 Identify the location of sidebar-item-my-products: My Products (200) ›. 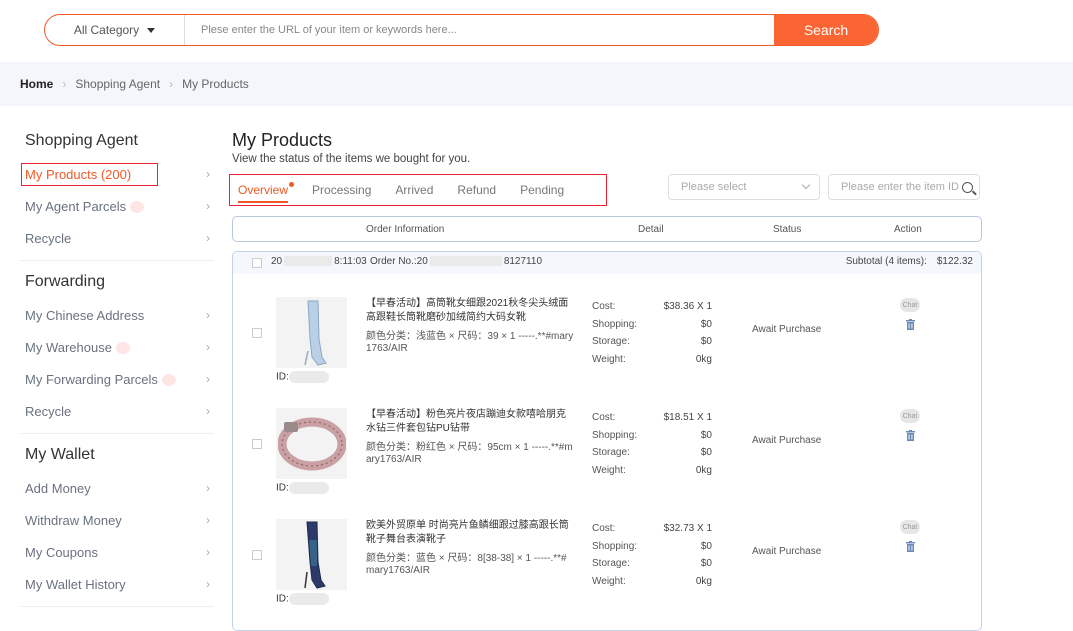
(117, 174).